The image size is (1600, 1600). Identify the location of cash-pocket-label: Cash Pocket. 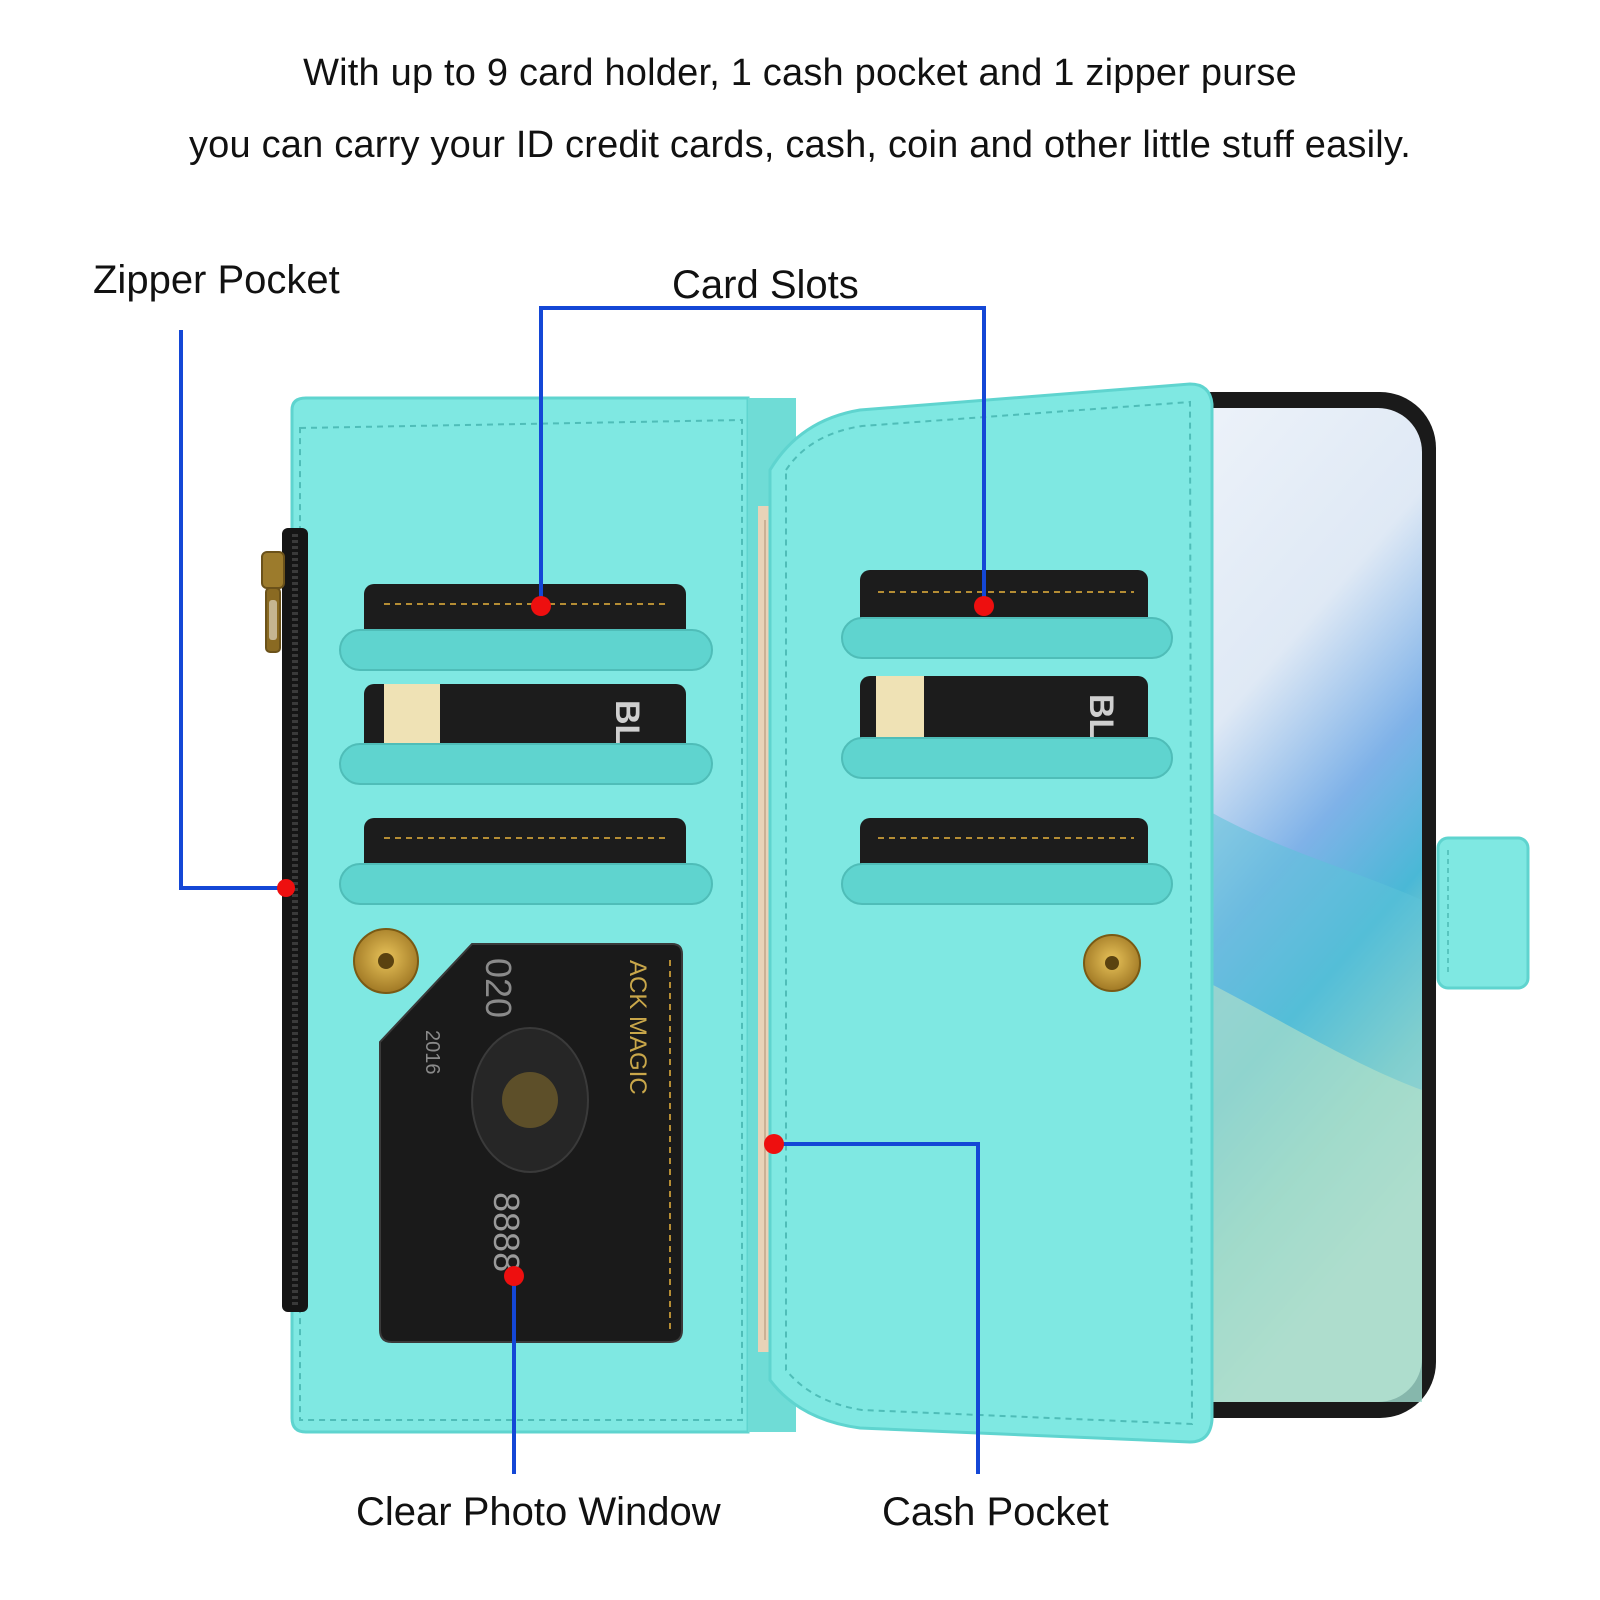
(995, 1512).